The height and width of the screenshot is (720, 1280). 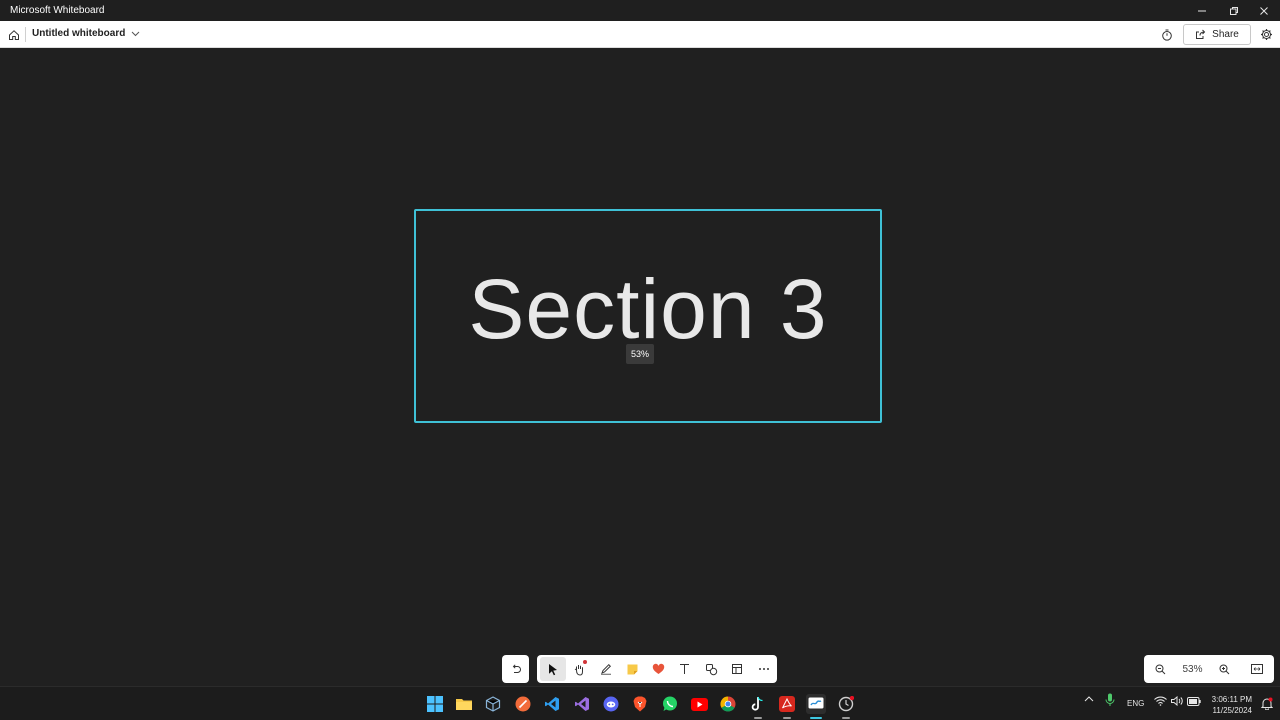 I want to click on settings-button, so click(x=1266, y=34).